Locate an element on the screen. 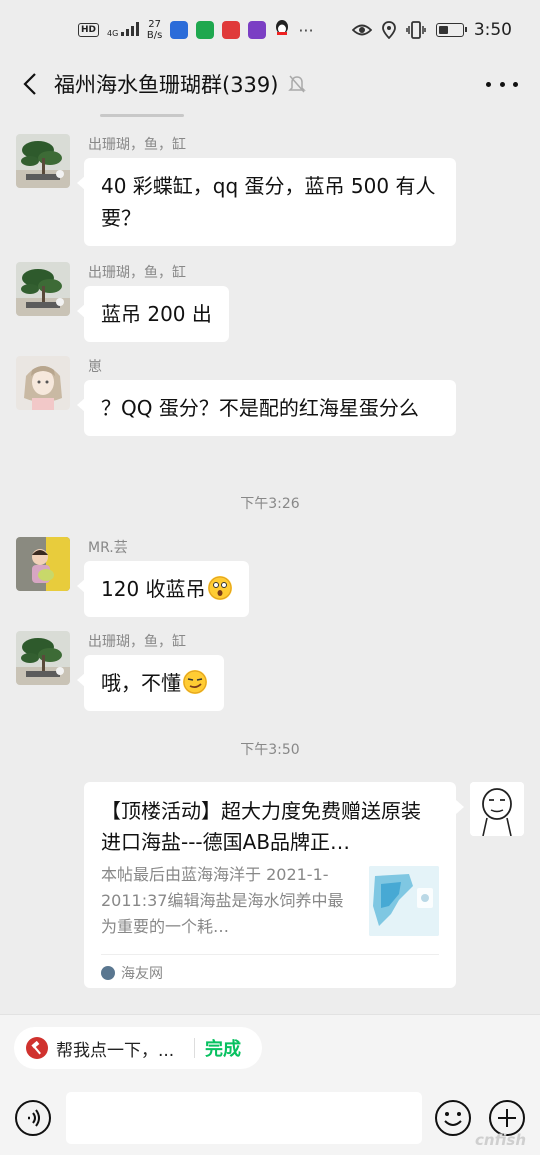 This screenshot has width=540, height=1155. hd-badge: HD is located at coordinates (89, 30).